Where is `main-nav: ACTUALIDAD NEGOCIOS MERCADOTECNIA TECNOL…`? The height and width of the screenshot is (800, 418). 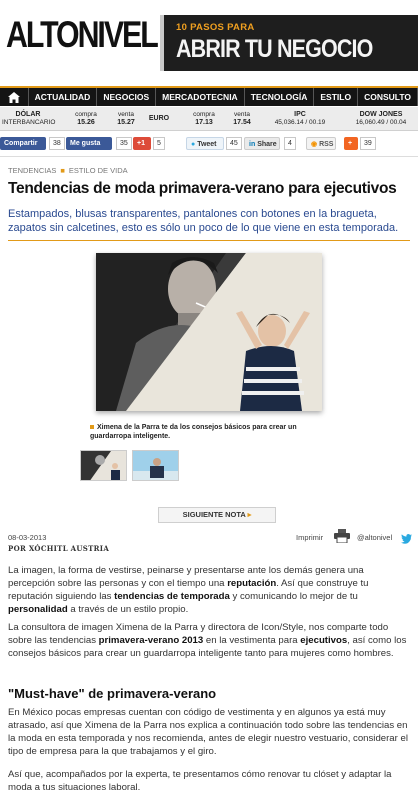 main-nav: ACTUALIDAD NEGOCIOS MERCADOTECNIA TECNOL… is located at coordinates (209, 96).